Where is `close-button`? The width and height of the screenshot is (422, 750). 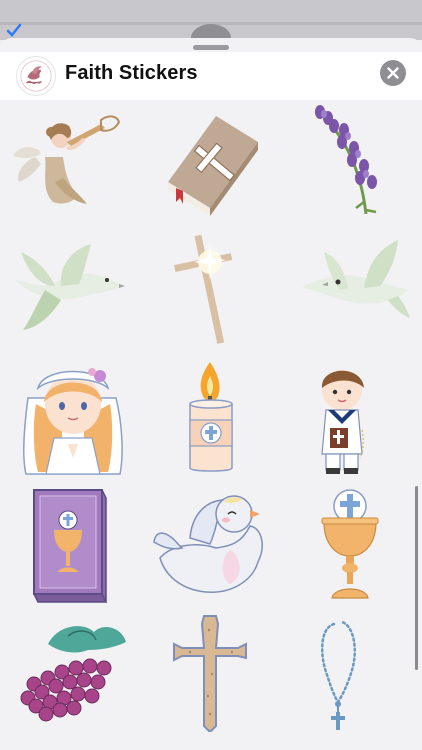 close-button is located at coordinates (393, 73).